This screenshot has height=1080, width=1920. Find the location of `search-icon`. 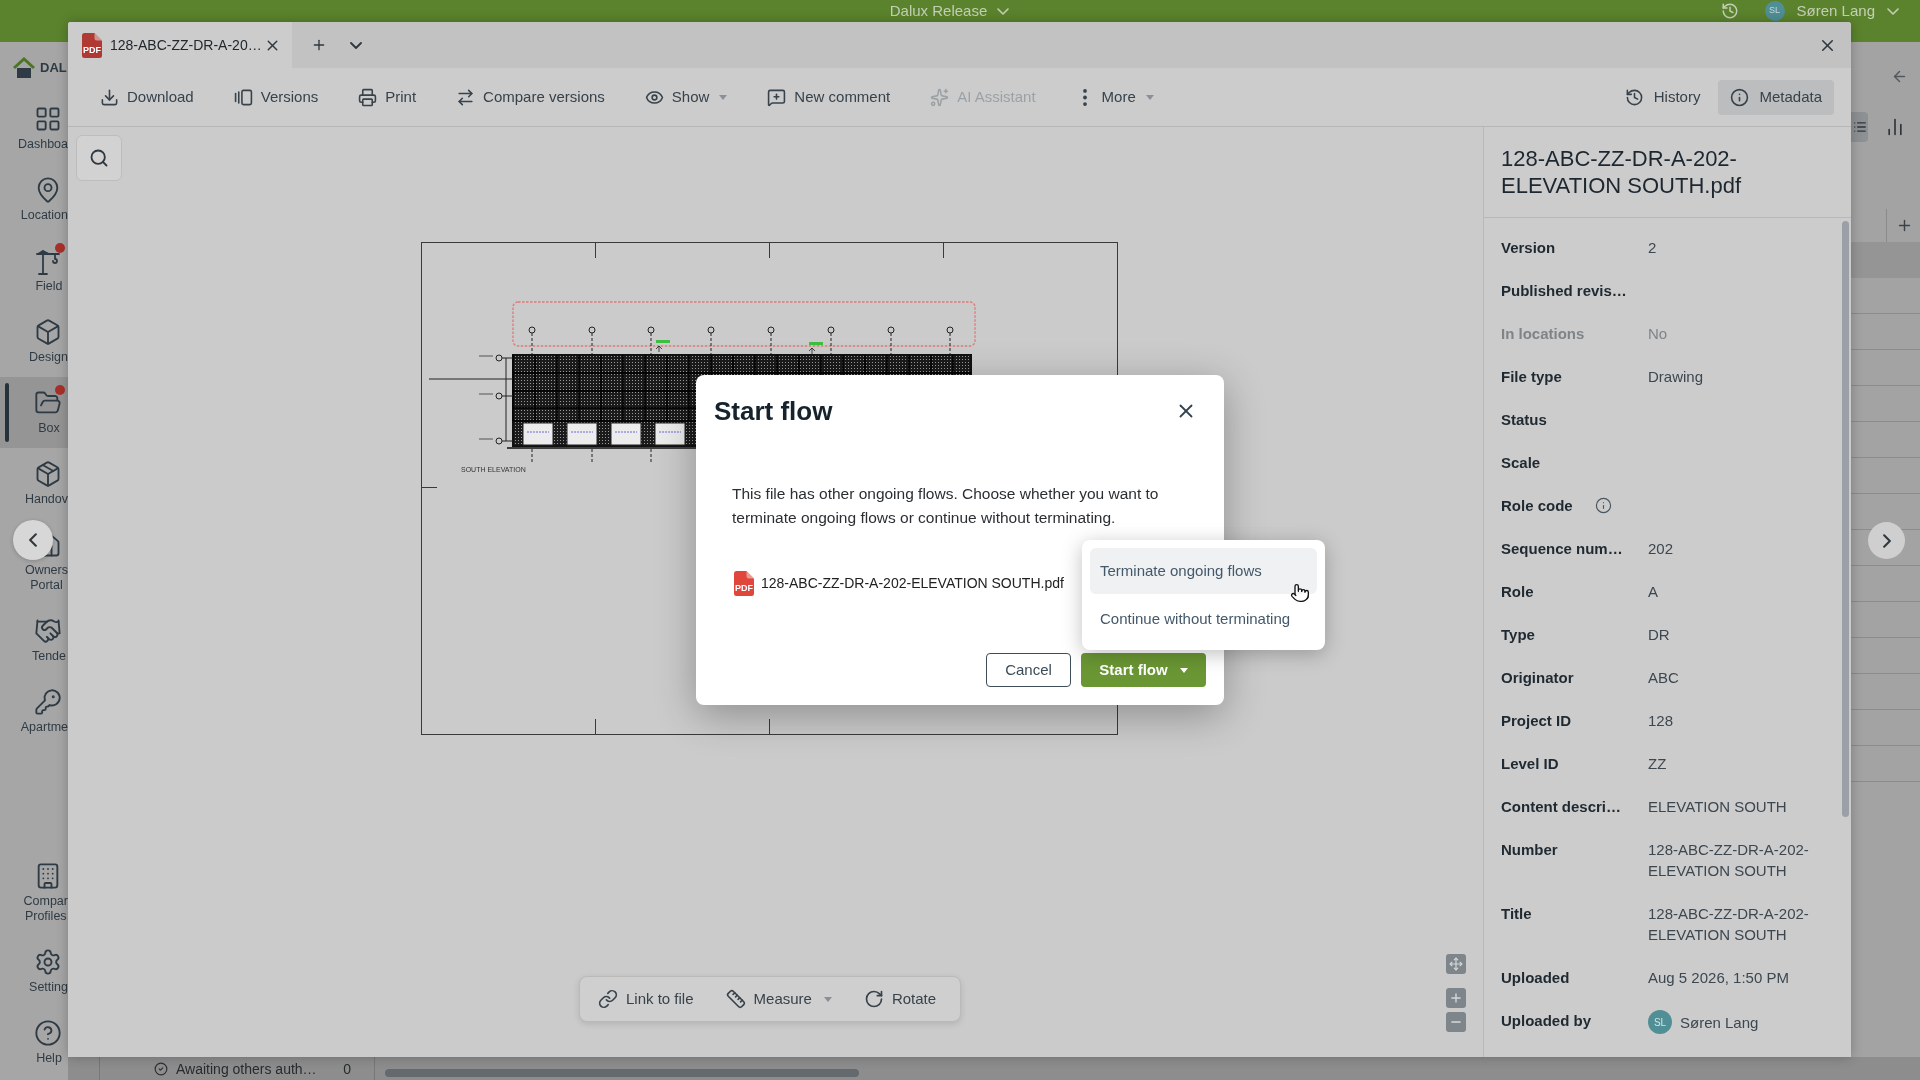

search-icon is located at coordinates (99, 158).